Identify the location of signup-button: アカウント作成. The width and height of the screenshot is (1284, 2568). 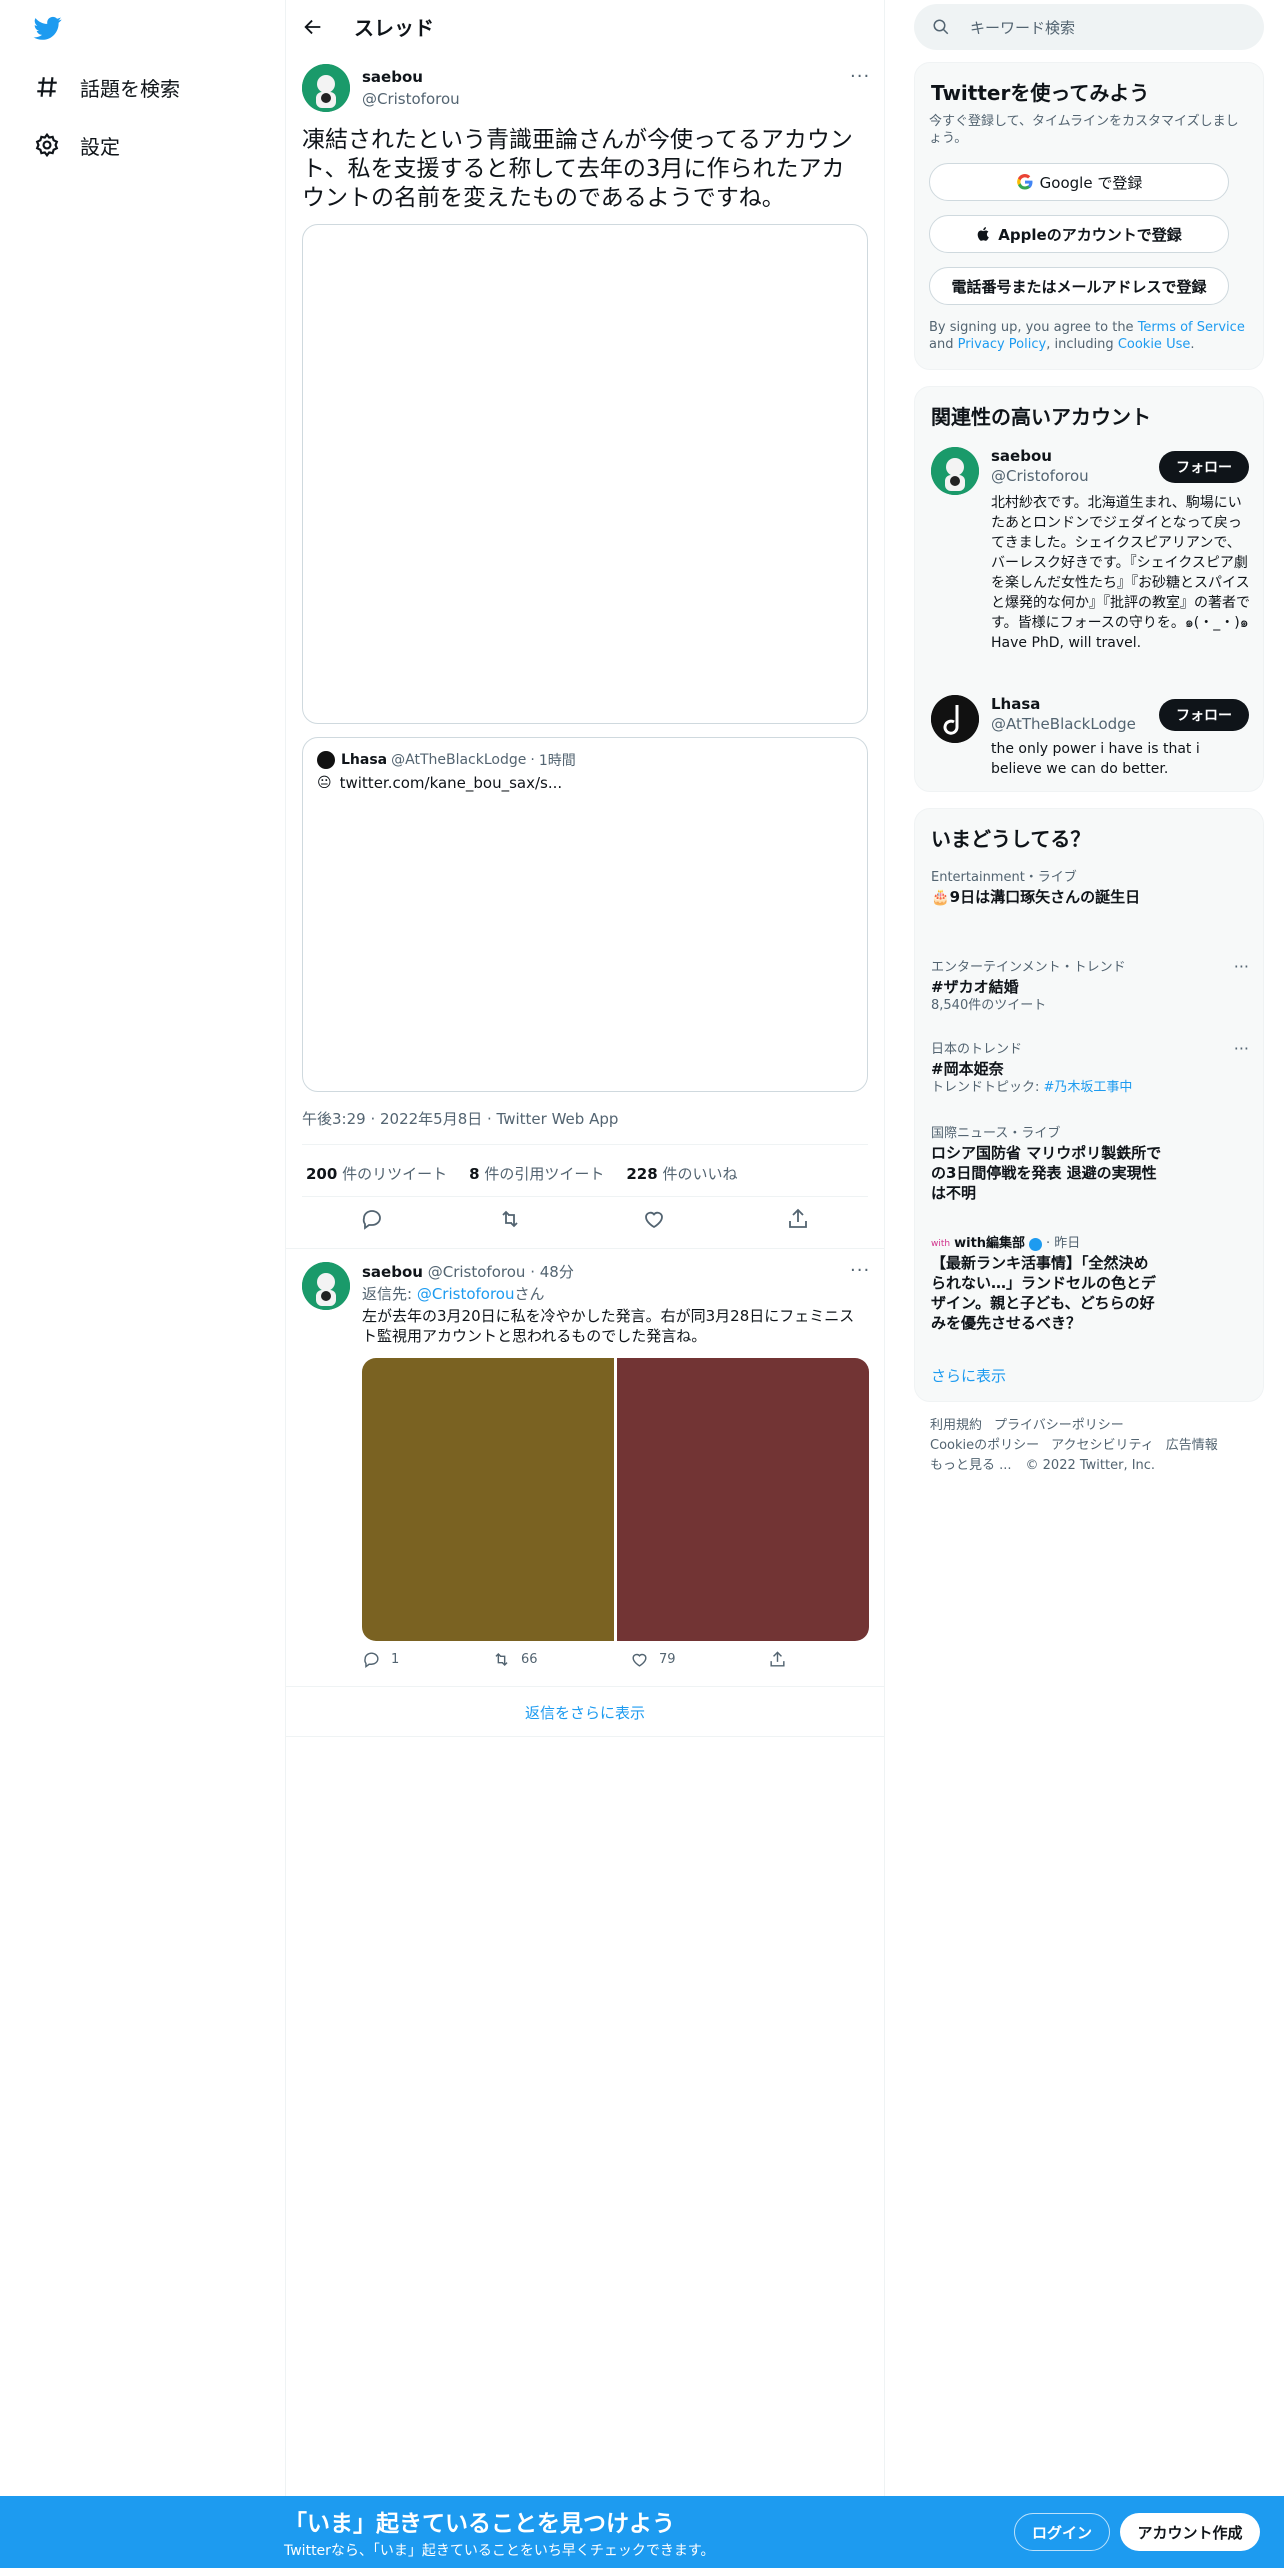
(1190, 2532).